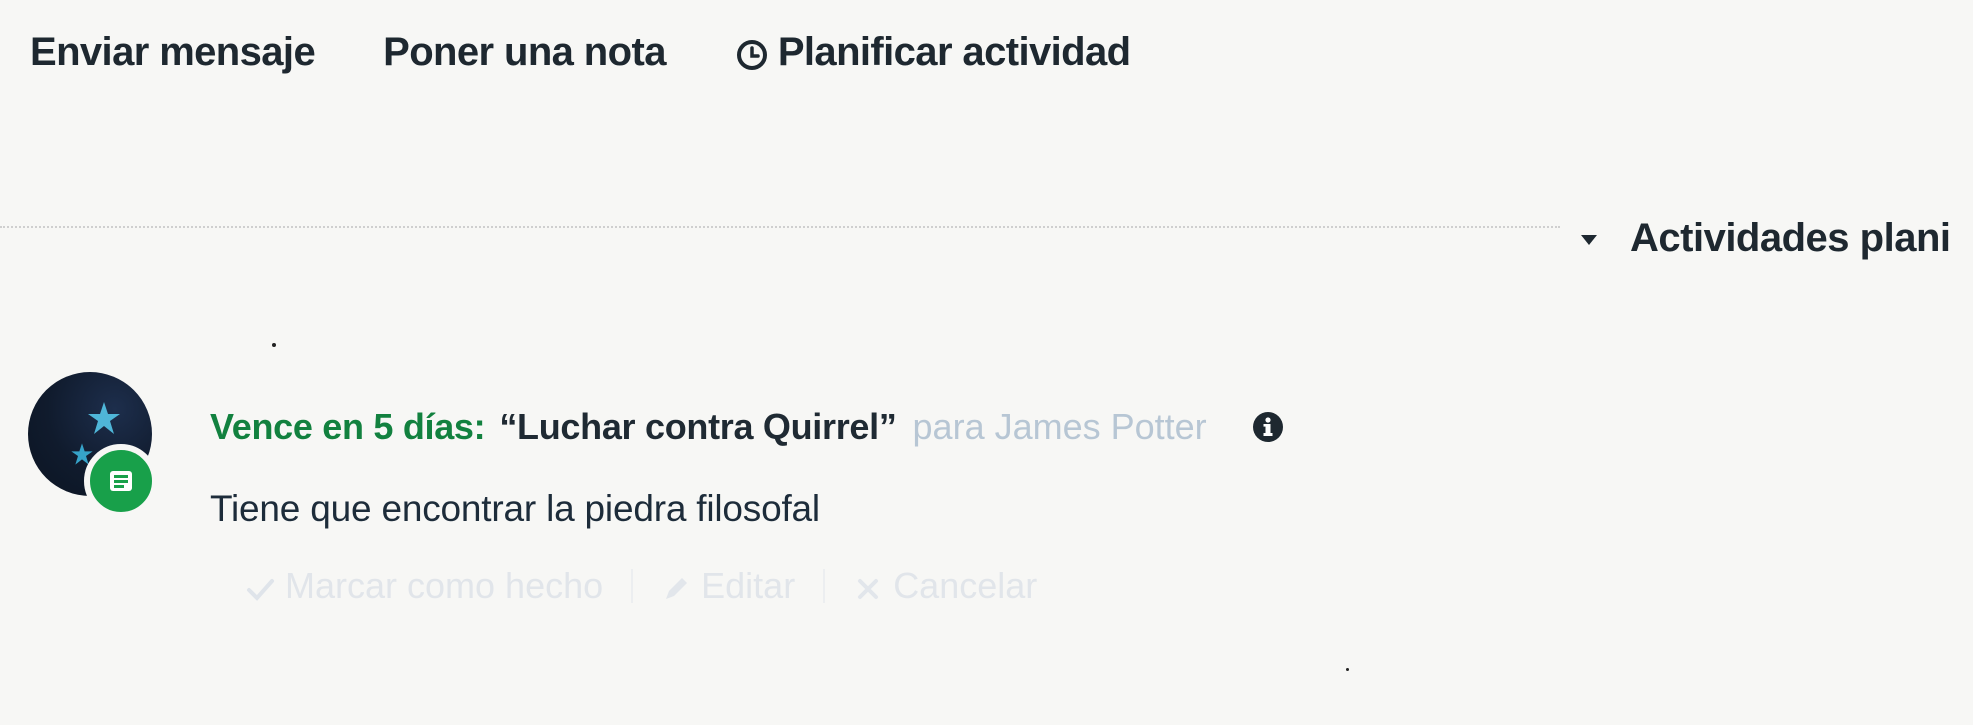 The width and height of the screenshot is (1973, 725). Describe the element at coordinates (515, 508) in the screenshot. I see `activity-note: Tiene que encontrar la piedra filosofal` at that location.